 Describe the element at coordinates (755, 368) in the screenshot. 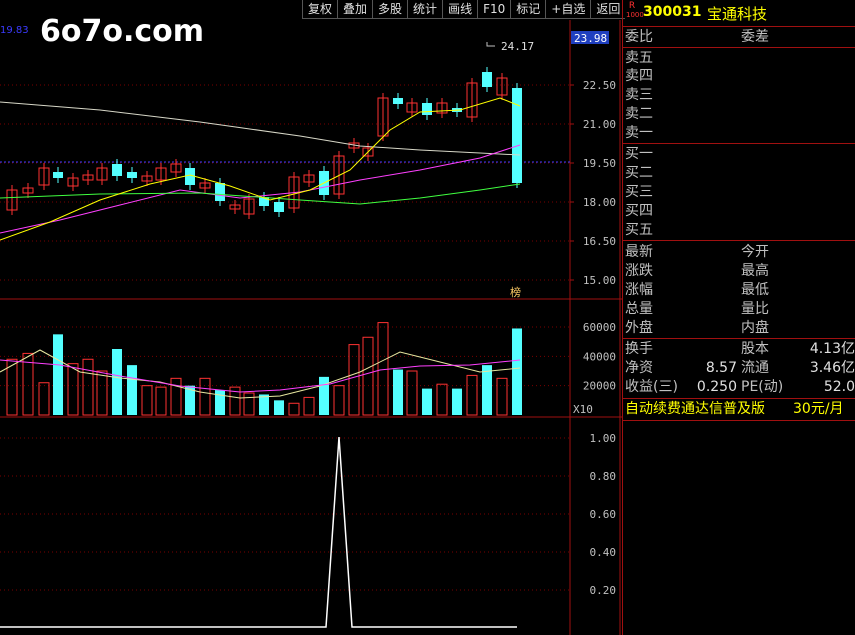

I see `float-label: 流通` at that location.